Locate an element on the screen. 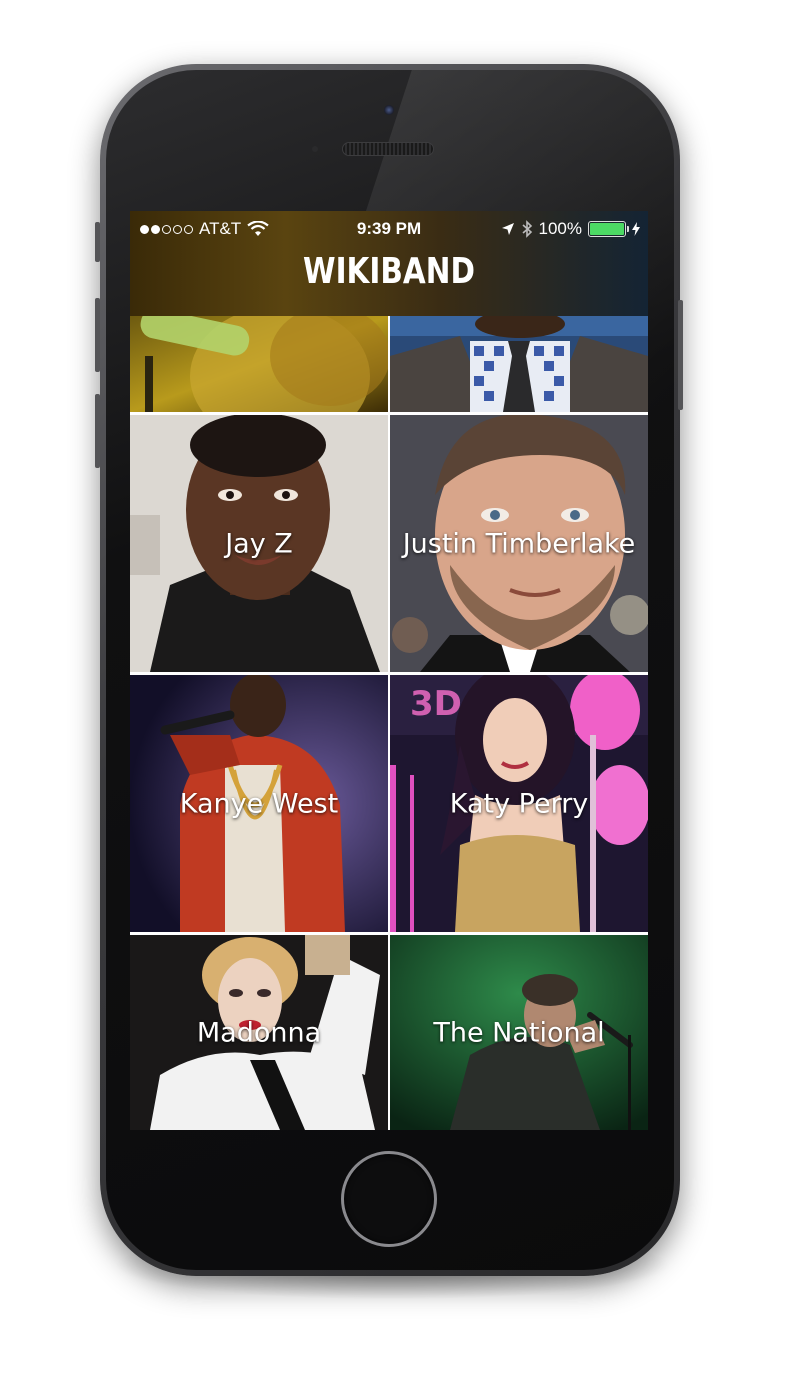 The width and height of the screenshot is (800, 1374). volume-up-button is located at coordinates (97, 335).